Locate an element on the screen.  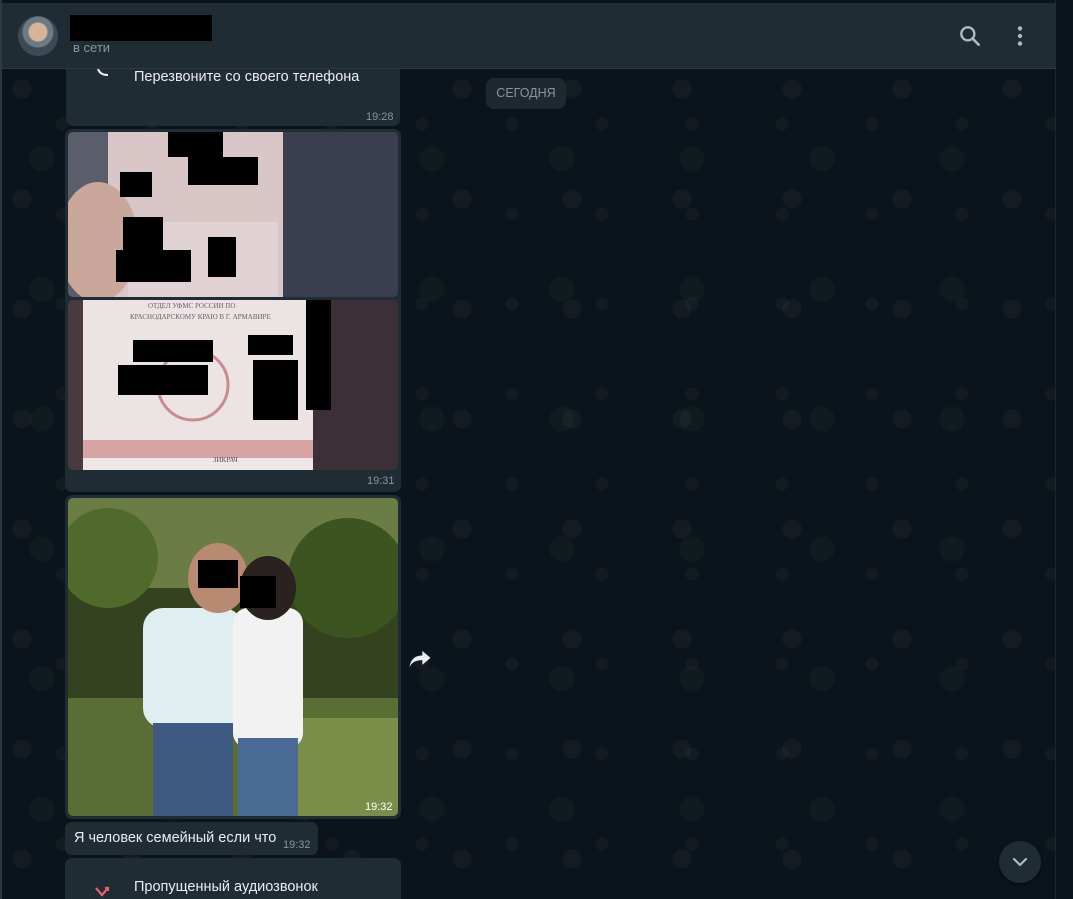
contact-status: в сети is located at coordinates (92, 47).